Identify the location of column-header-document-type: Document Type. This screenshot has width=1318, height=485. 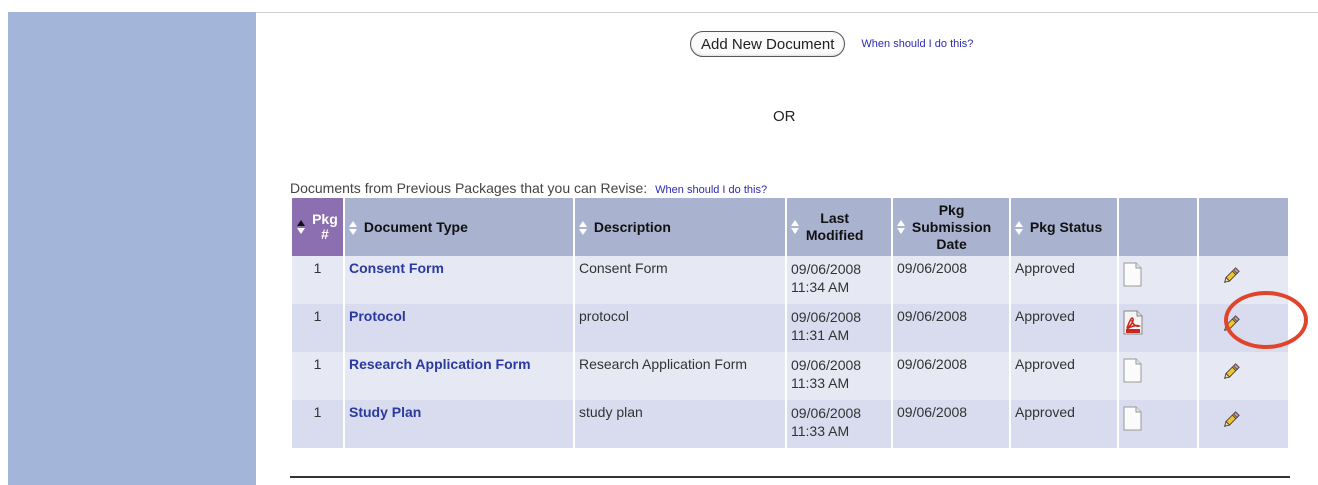
(459, 227).